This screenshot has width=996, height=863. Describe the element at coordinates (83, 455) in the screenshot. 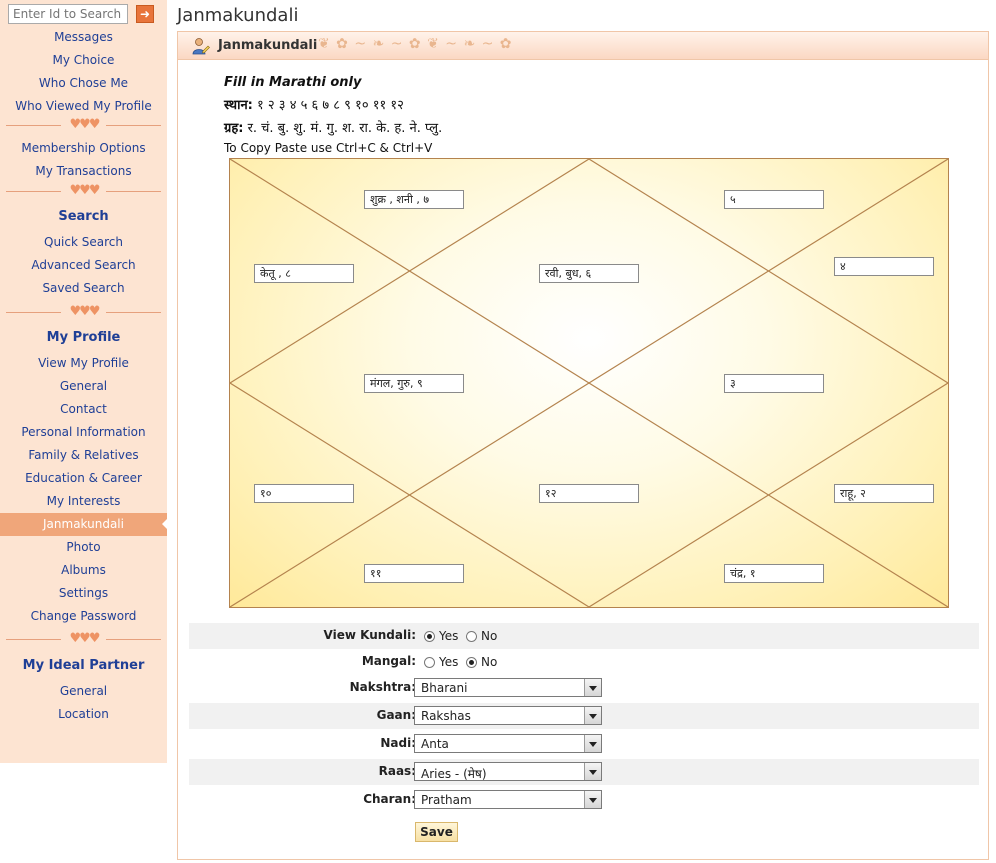

I see `sidebar-item-family-relatives: Family & Relatives` at that location.